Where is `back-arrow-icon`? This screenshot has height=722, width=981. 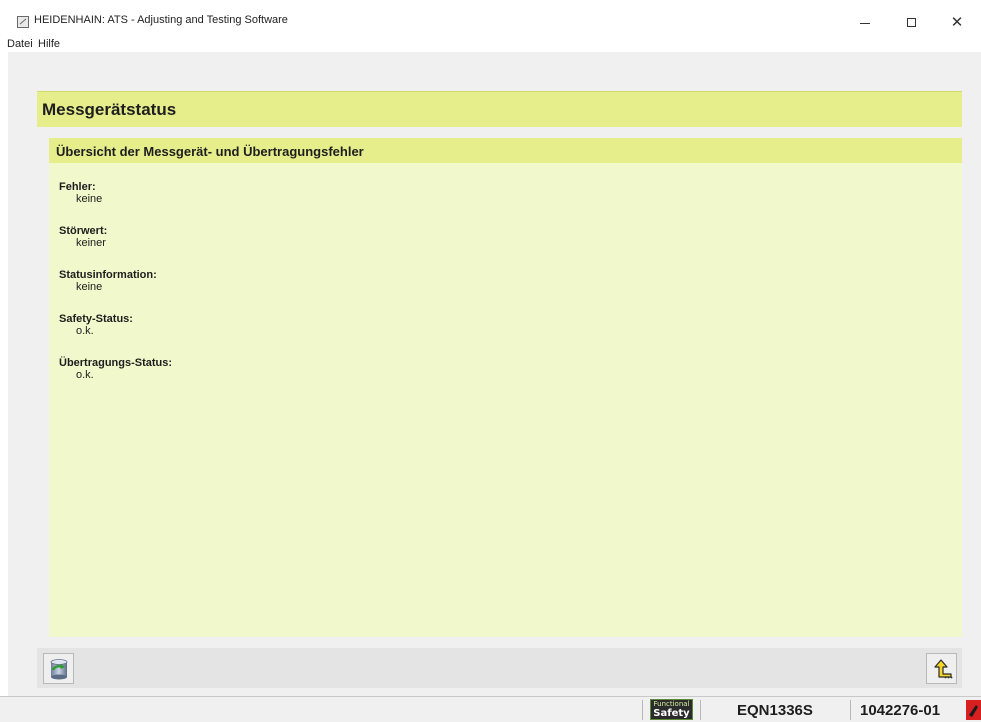 back-arrow-icon is located at coordinates (942, 668).